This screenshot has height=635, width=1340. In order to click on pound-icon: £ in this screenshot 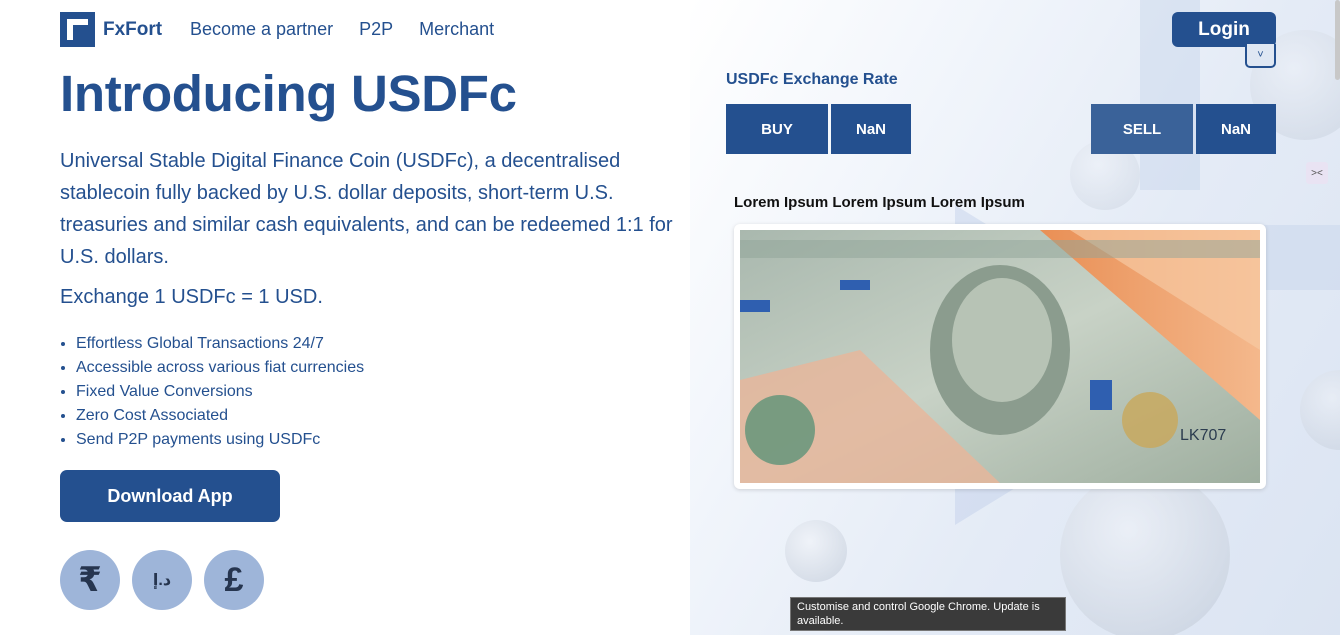, I will do `click(234, 580)`.